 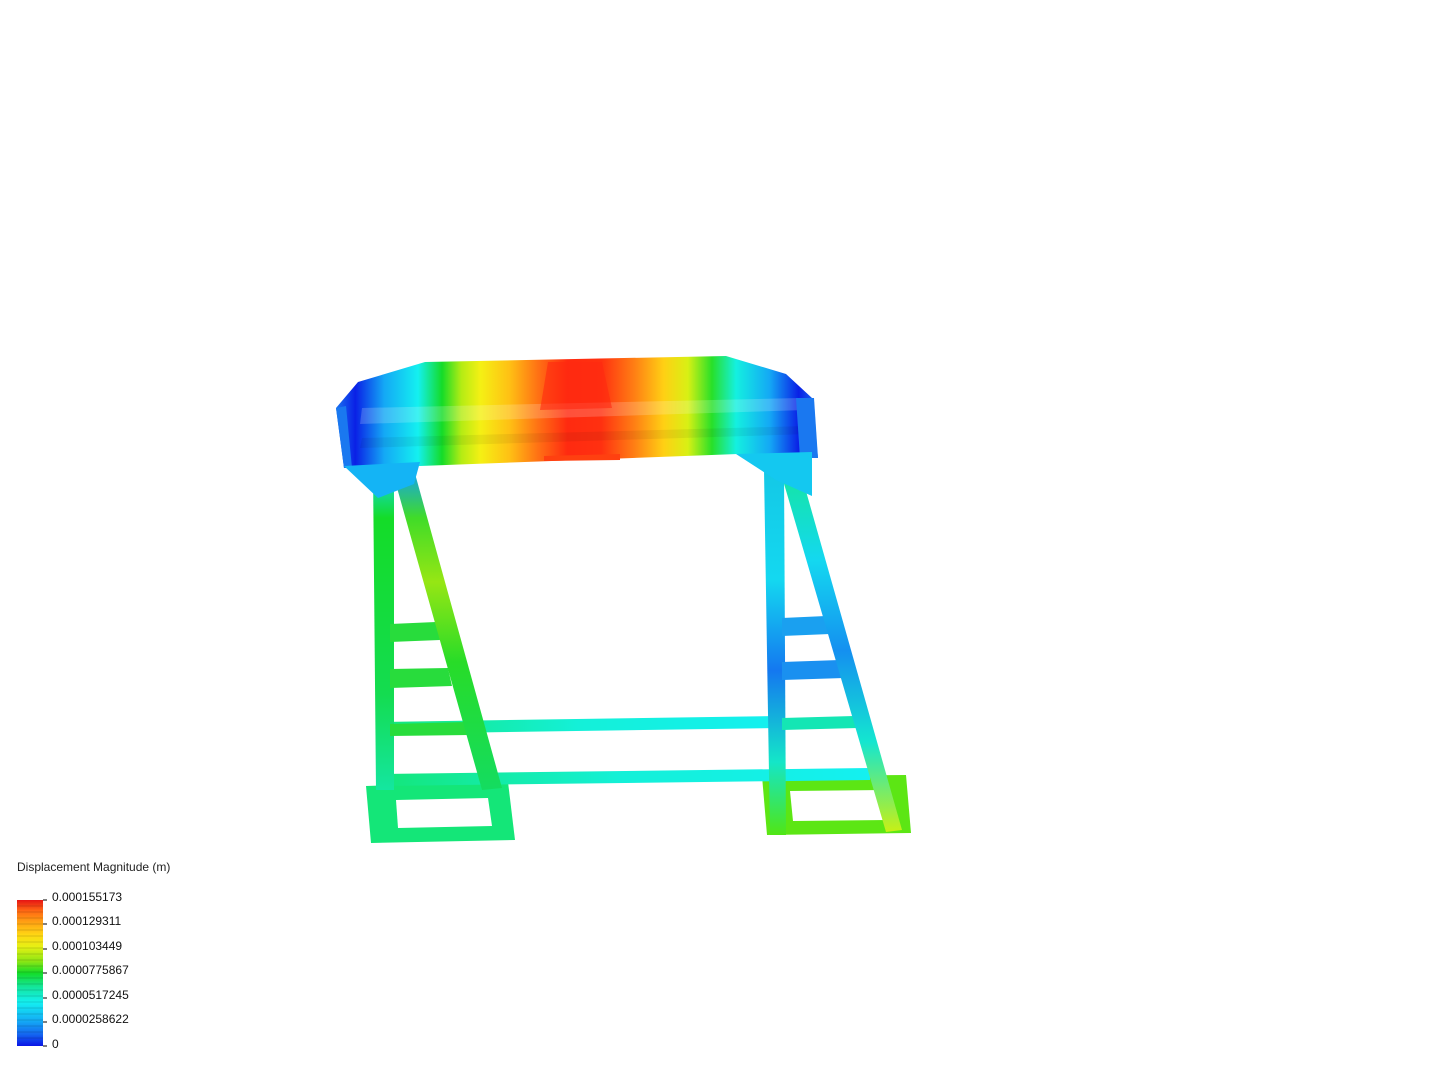 What do you see at coordinates (90, 970) in the screenshot?
I see `legend-tick-label: 0.0000775867` at bounding box center [90, 970].